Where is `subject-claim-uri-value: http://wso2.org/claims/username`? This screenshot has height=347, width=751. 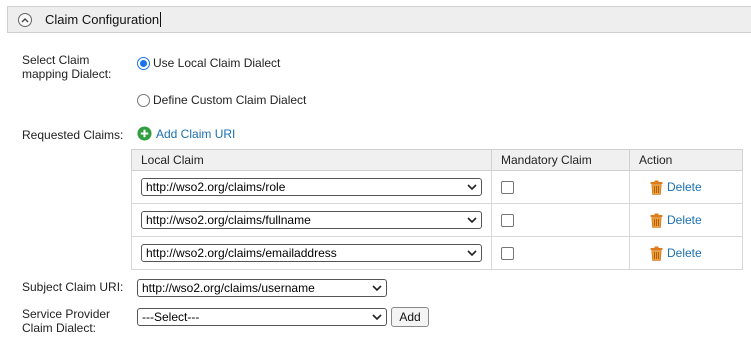
subject-claim-uri-value: http://wso2.org/claims/username is located at coordinates (228, 288).